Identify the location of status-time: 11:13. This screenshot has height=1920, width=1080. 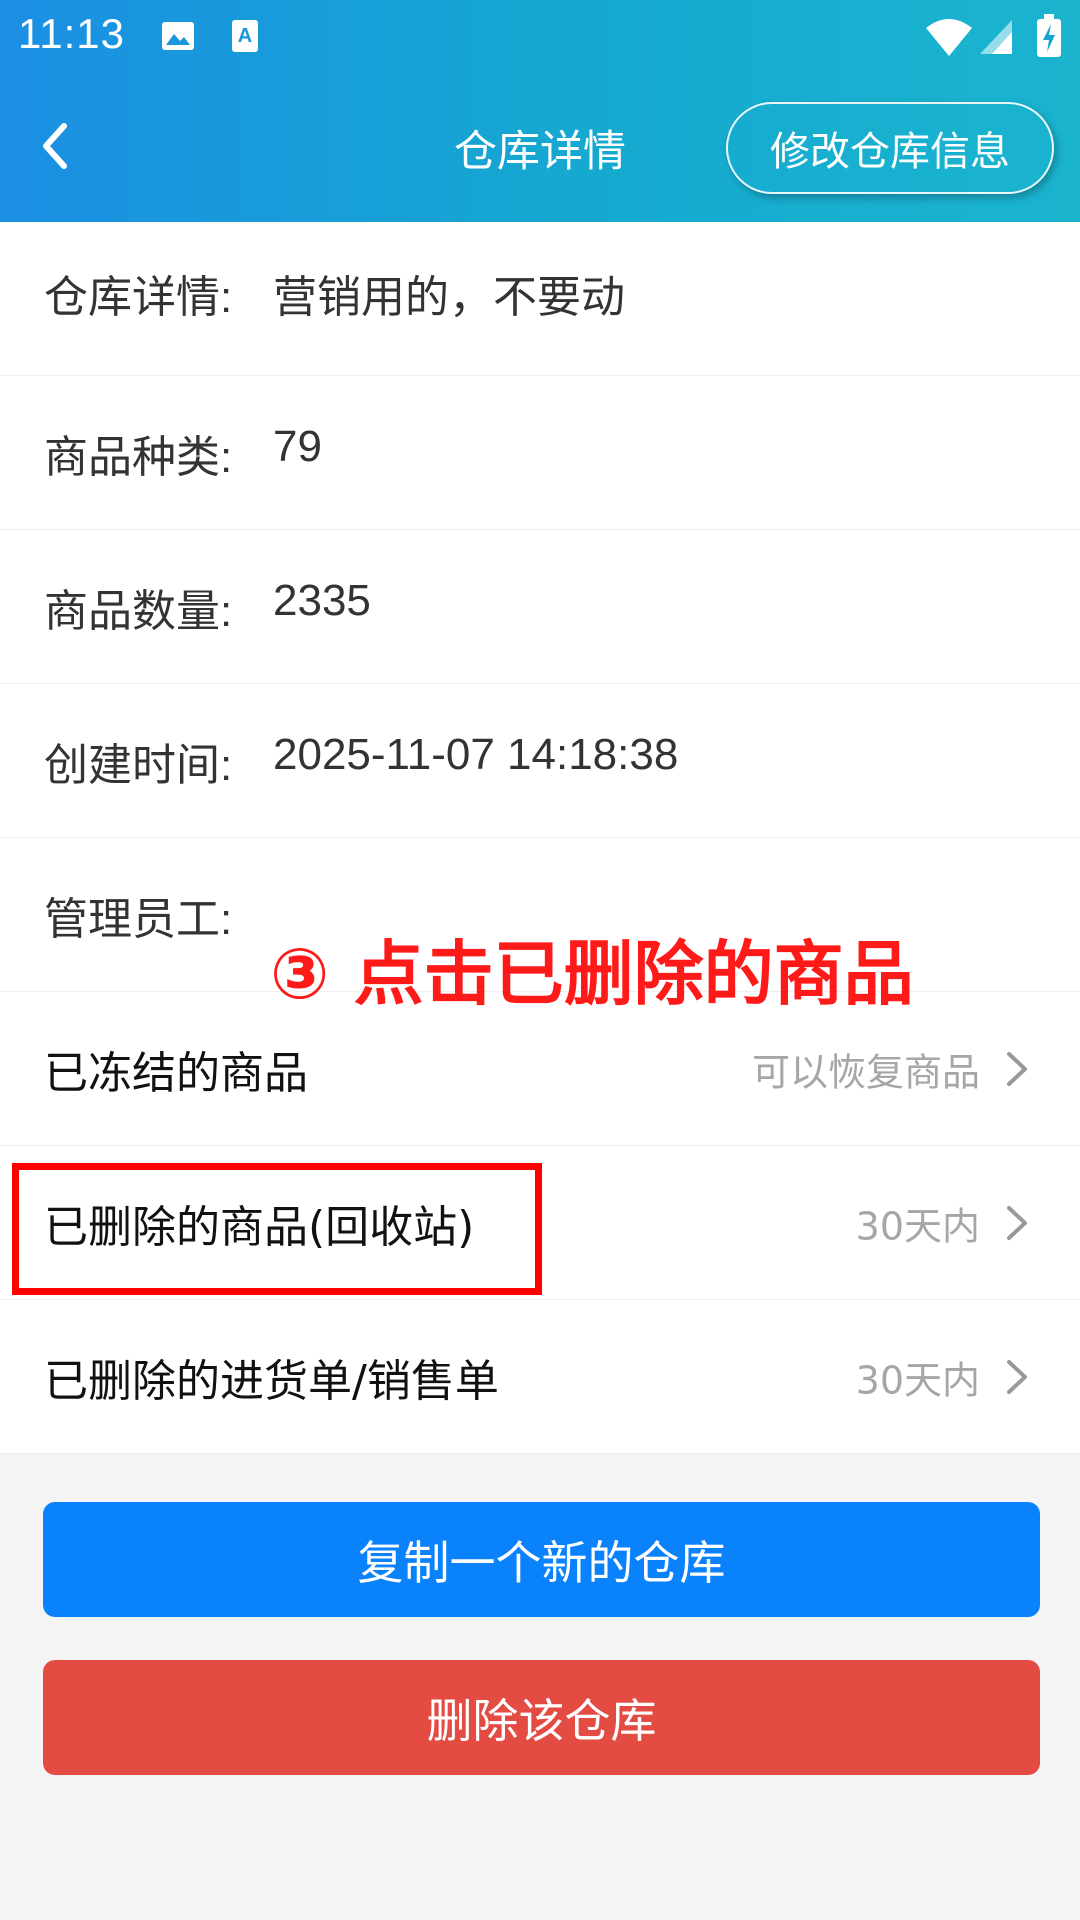
(71, 33).